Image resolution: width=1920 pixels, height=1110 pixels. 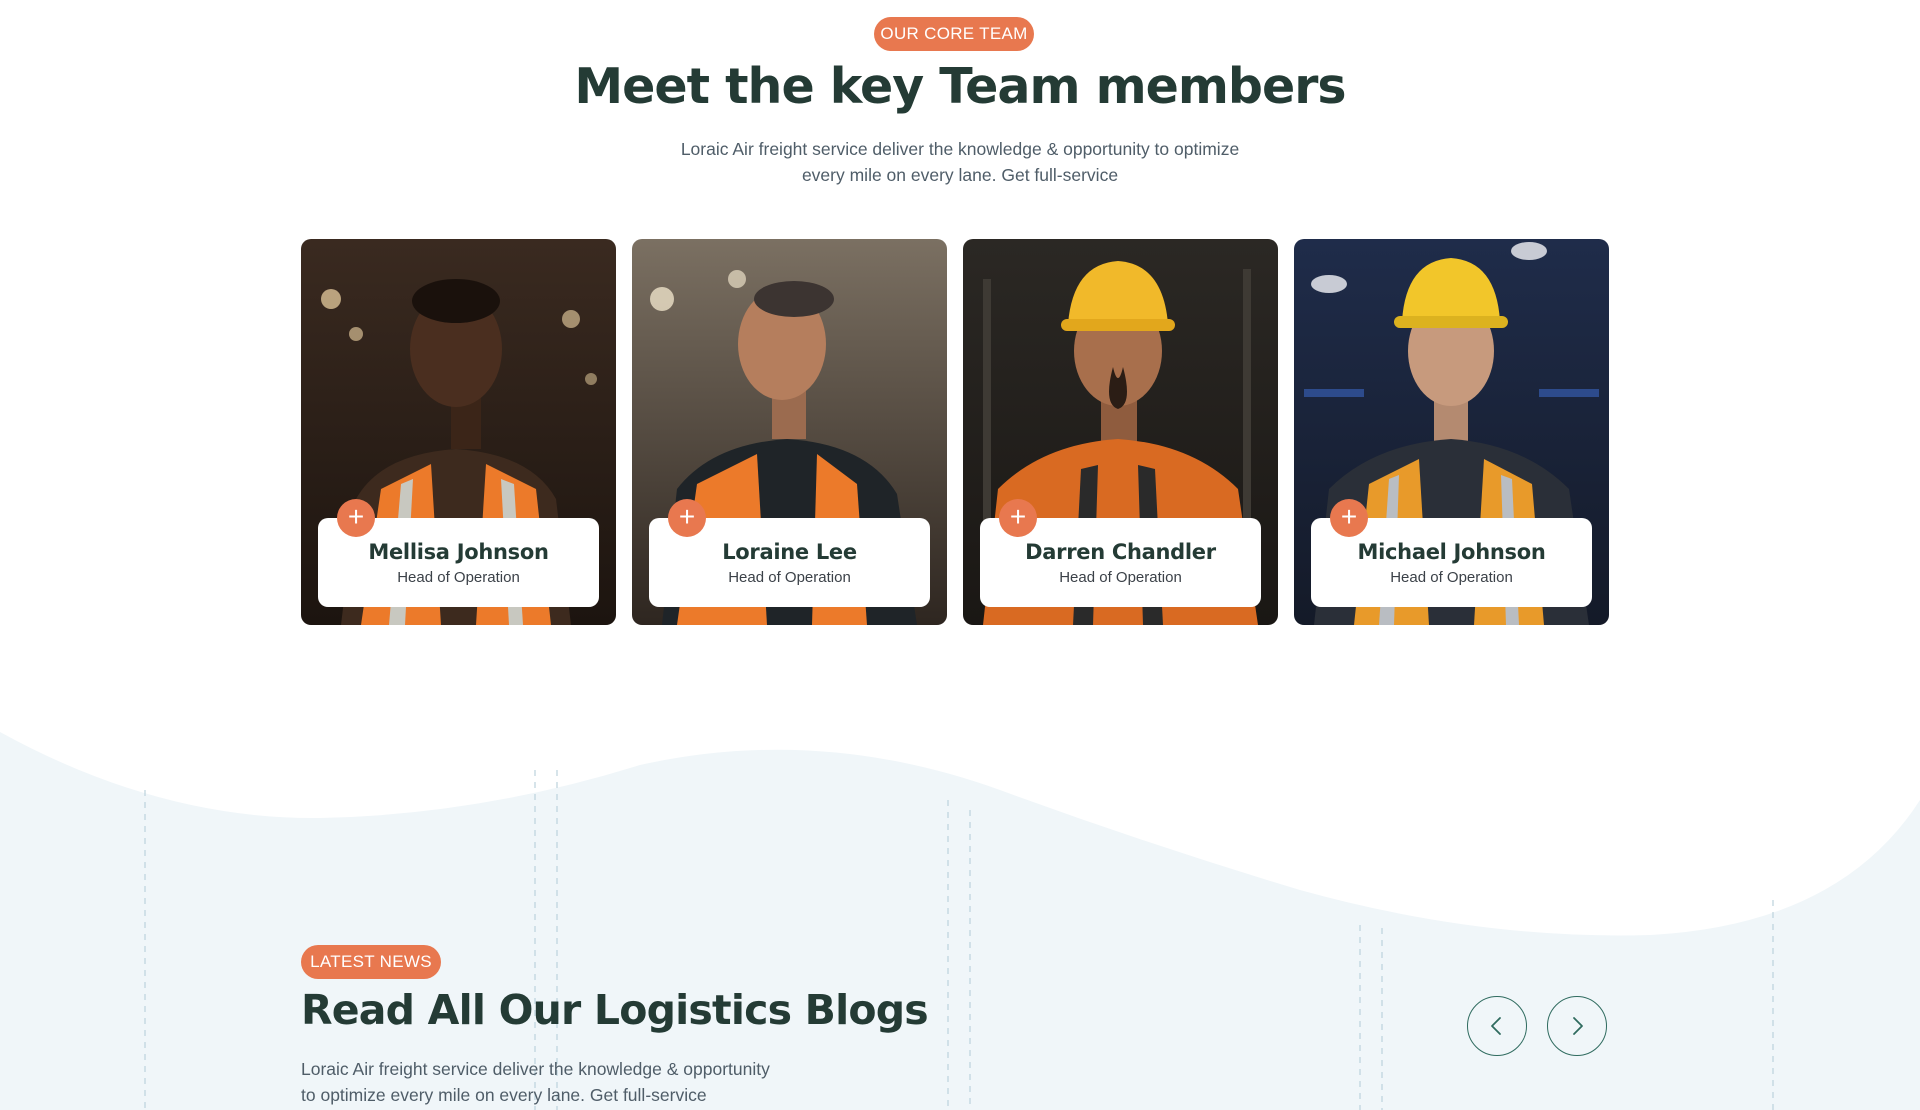 I want to click on carousel-prev-button, so click(x=1497, y=1026).